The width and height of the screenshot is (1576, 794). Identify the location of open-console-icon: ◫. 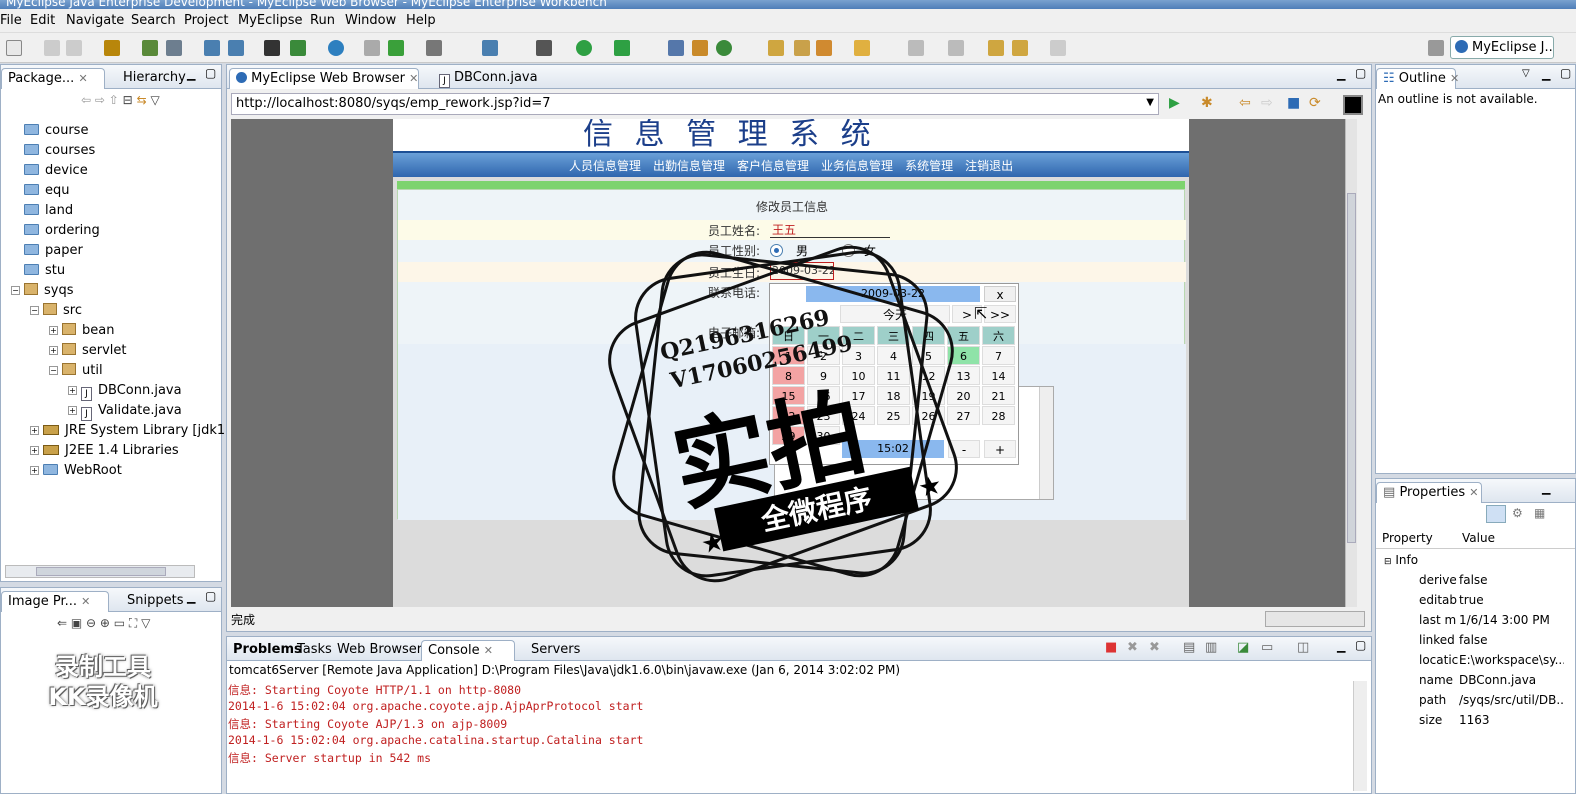
(1303, 647).